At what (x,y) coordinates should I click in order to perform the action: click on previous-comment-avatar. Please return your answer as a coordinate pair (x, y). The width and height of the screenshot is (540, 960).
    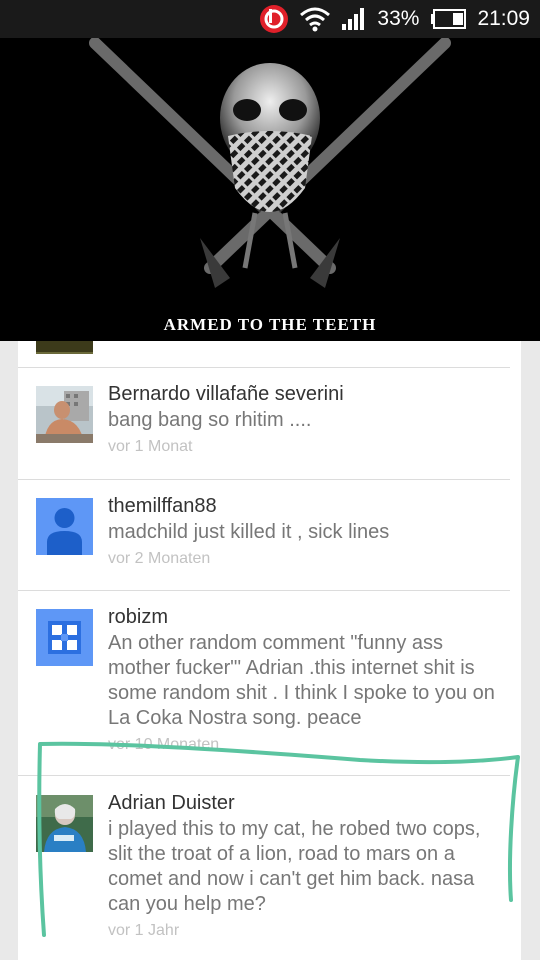
    Looking at the image, I should click on (64, 347).